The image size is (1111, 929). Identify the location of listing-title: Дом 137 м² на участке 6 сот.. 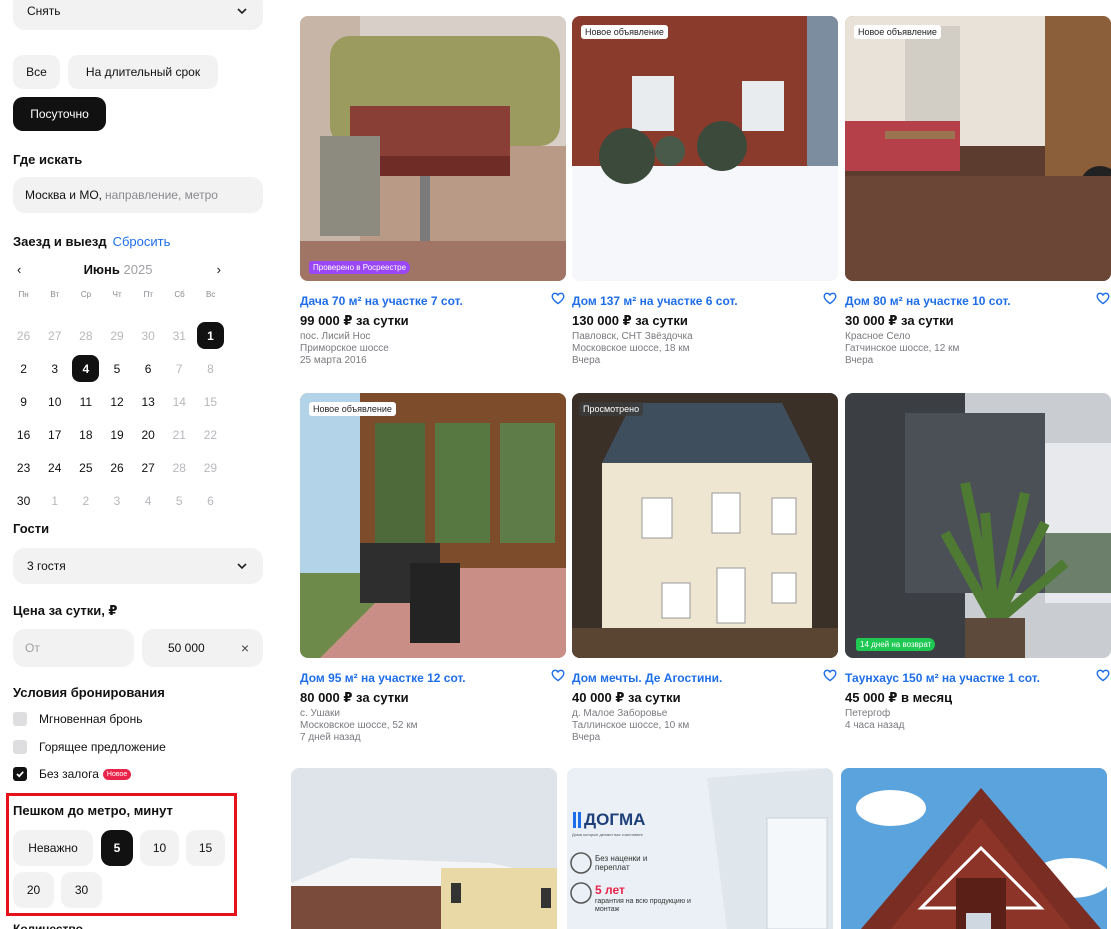
(705, 300).